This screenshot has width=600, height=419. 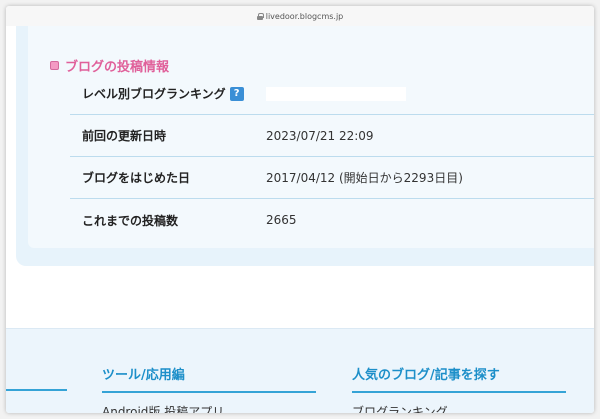 What do you see at coordinates (426, 375) in the screenshot?
I see `footer-heading-popular: 人気のブログ/記事を探す` at bounding box center [426, 375].